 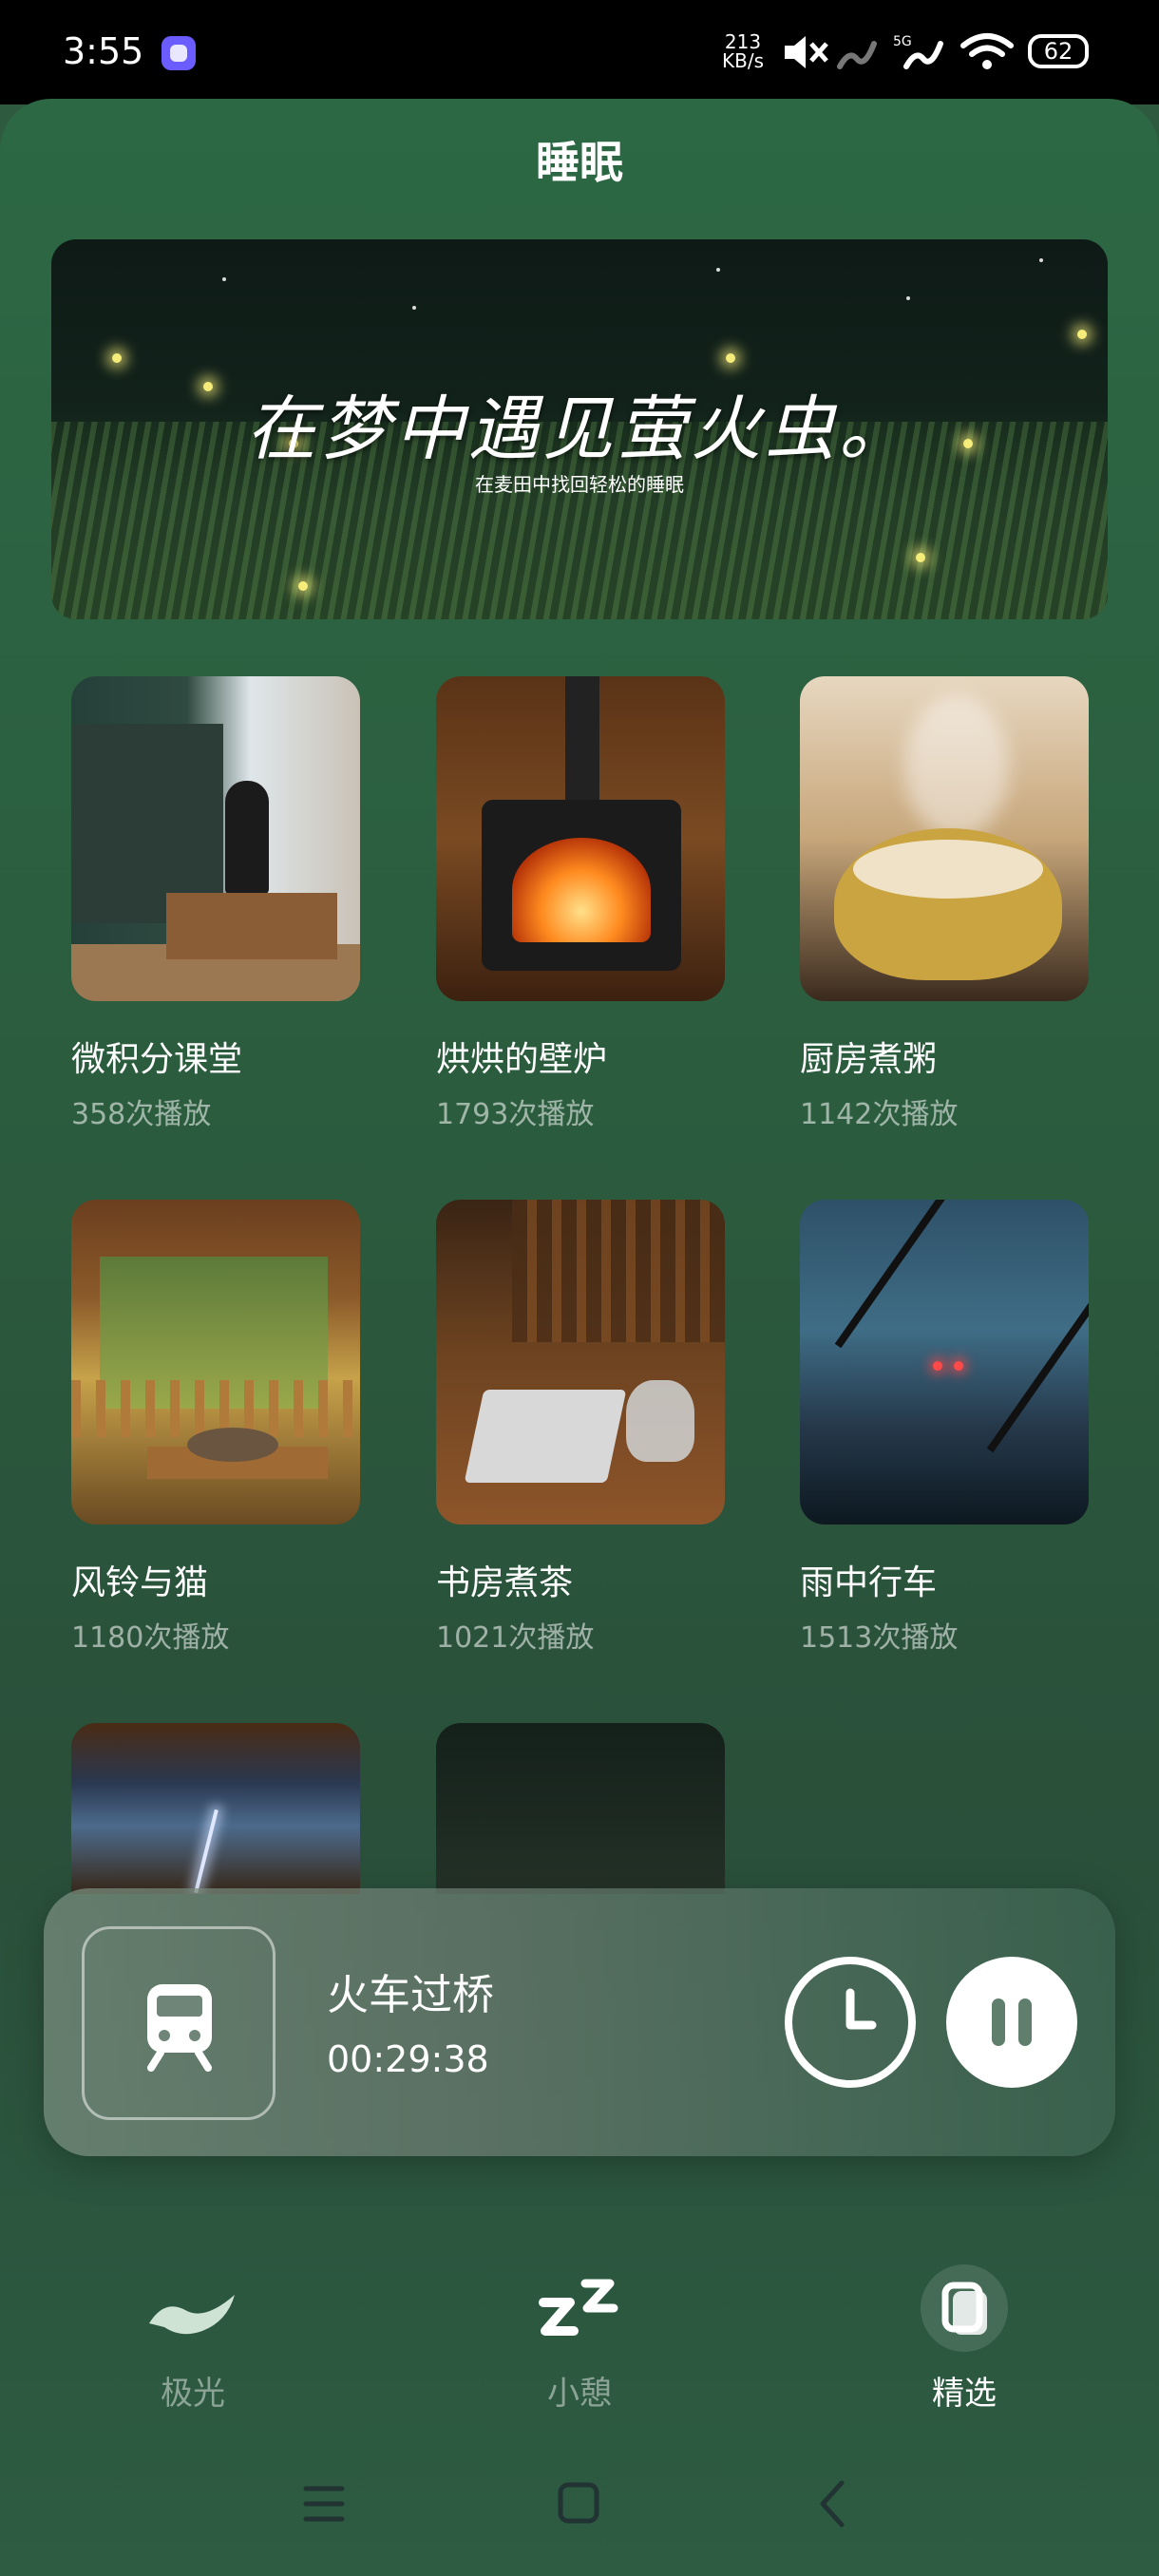 I want to click on wifi-icon, so click(x=987, y=51).